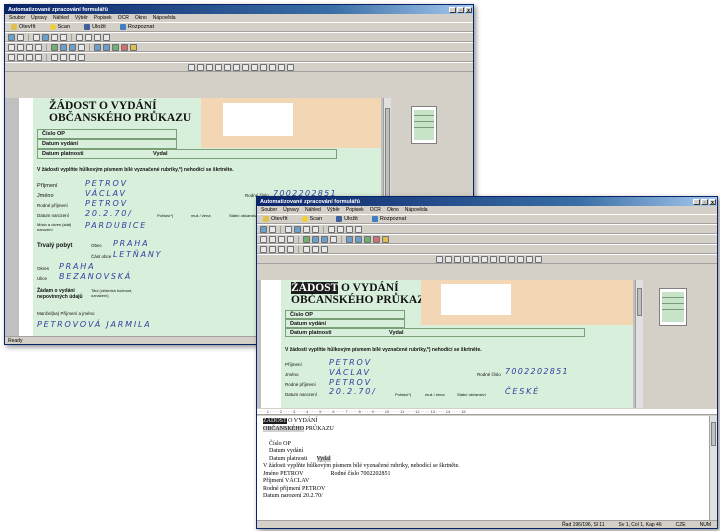  Describe the element at coordinates (639, 344) in the screenshot. I see `image-scrollbar` at that location.